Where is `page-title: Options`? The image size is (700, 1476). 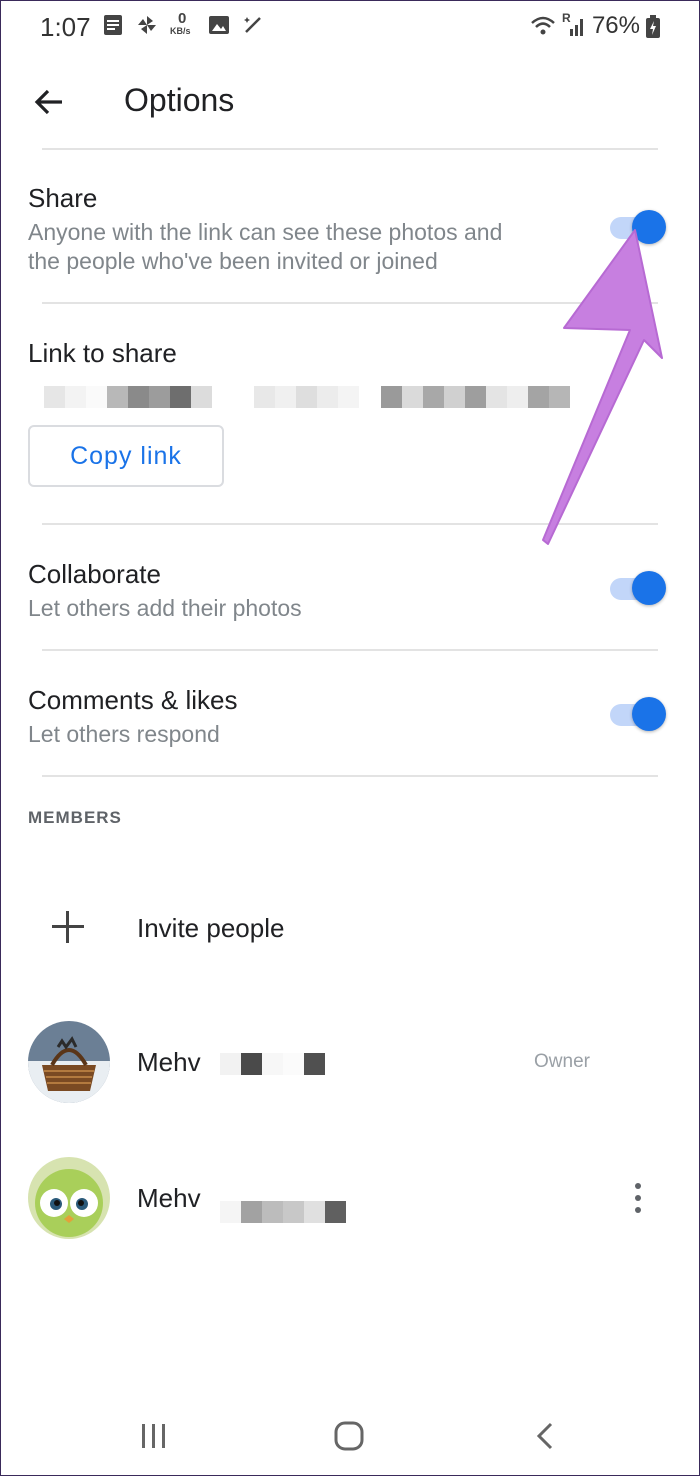 page-title: Options is located at coordinates (179, 100).